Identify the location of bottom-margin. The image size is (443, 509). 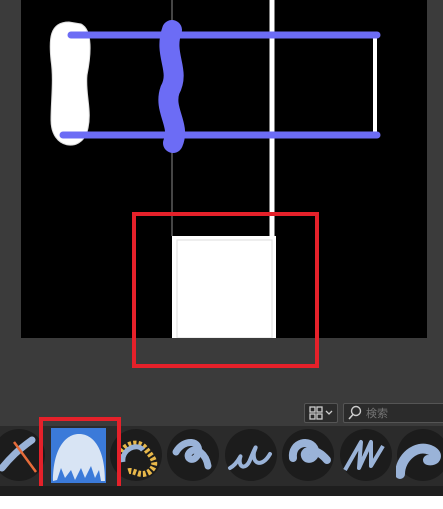
(221, 502).